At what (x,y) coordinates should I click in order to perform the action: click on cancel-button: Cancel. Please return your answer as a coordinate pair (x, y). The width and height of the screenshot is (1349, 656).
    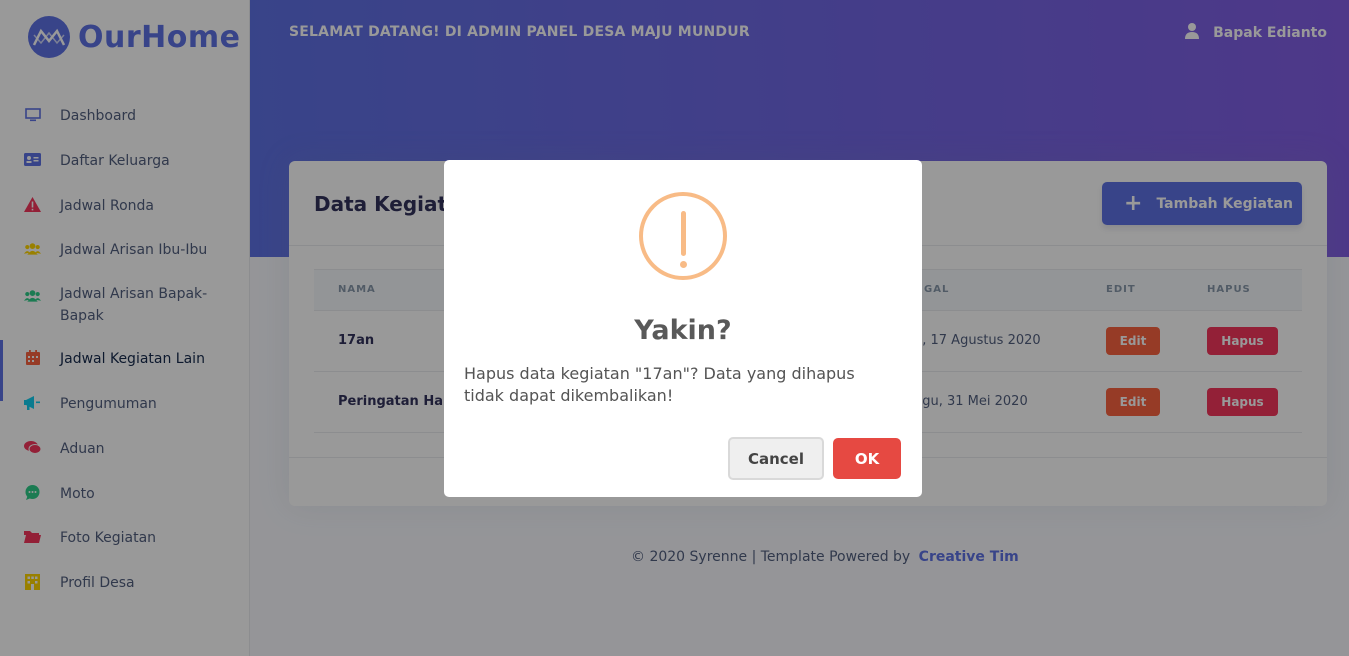
    Looking at the image, I should click on (776, 458).